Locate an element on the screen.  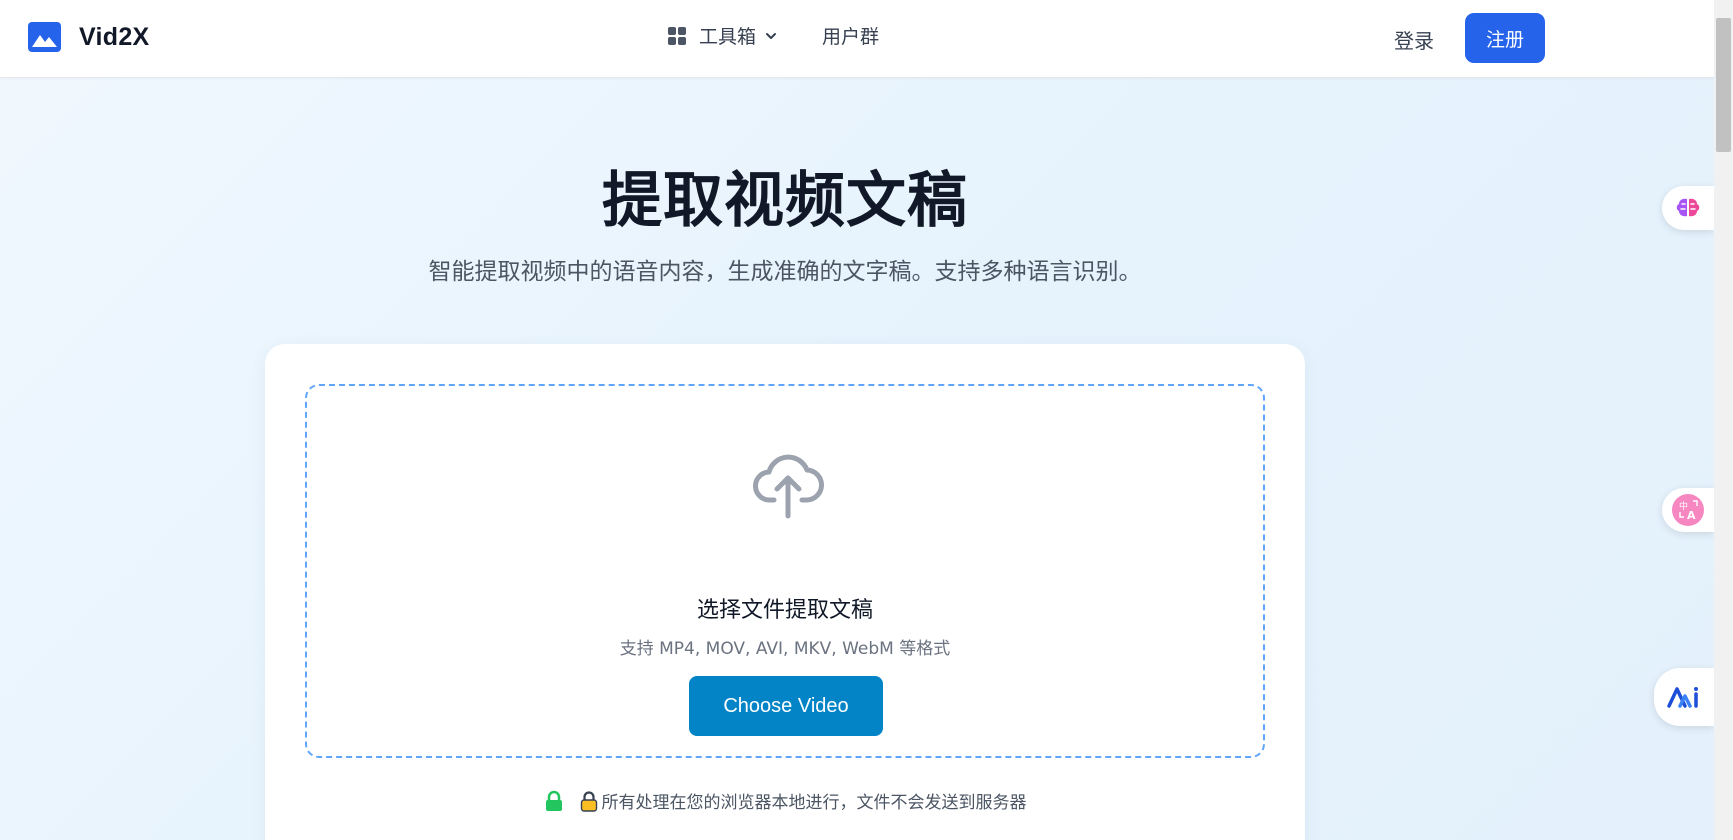
translate-icon: 中 A is located at coordinates (1688, 510).